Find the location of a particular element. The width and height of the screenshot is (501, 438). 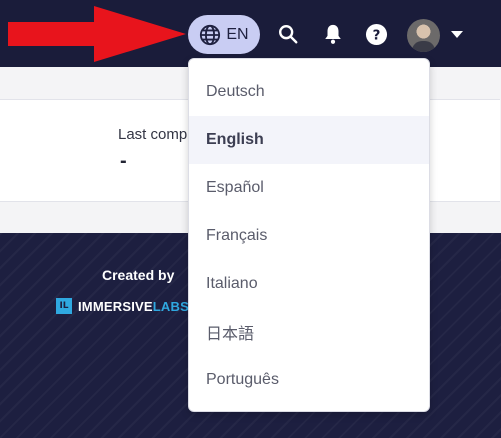

created-by-label: Created by is located at coordinates (138, 275).